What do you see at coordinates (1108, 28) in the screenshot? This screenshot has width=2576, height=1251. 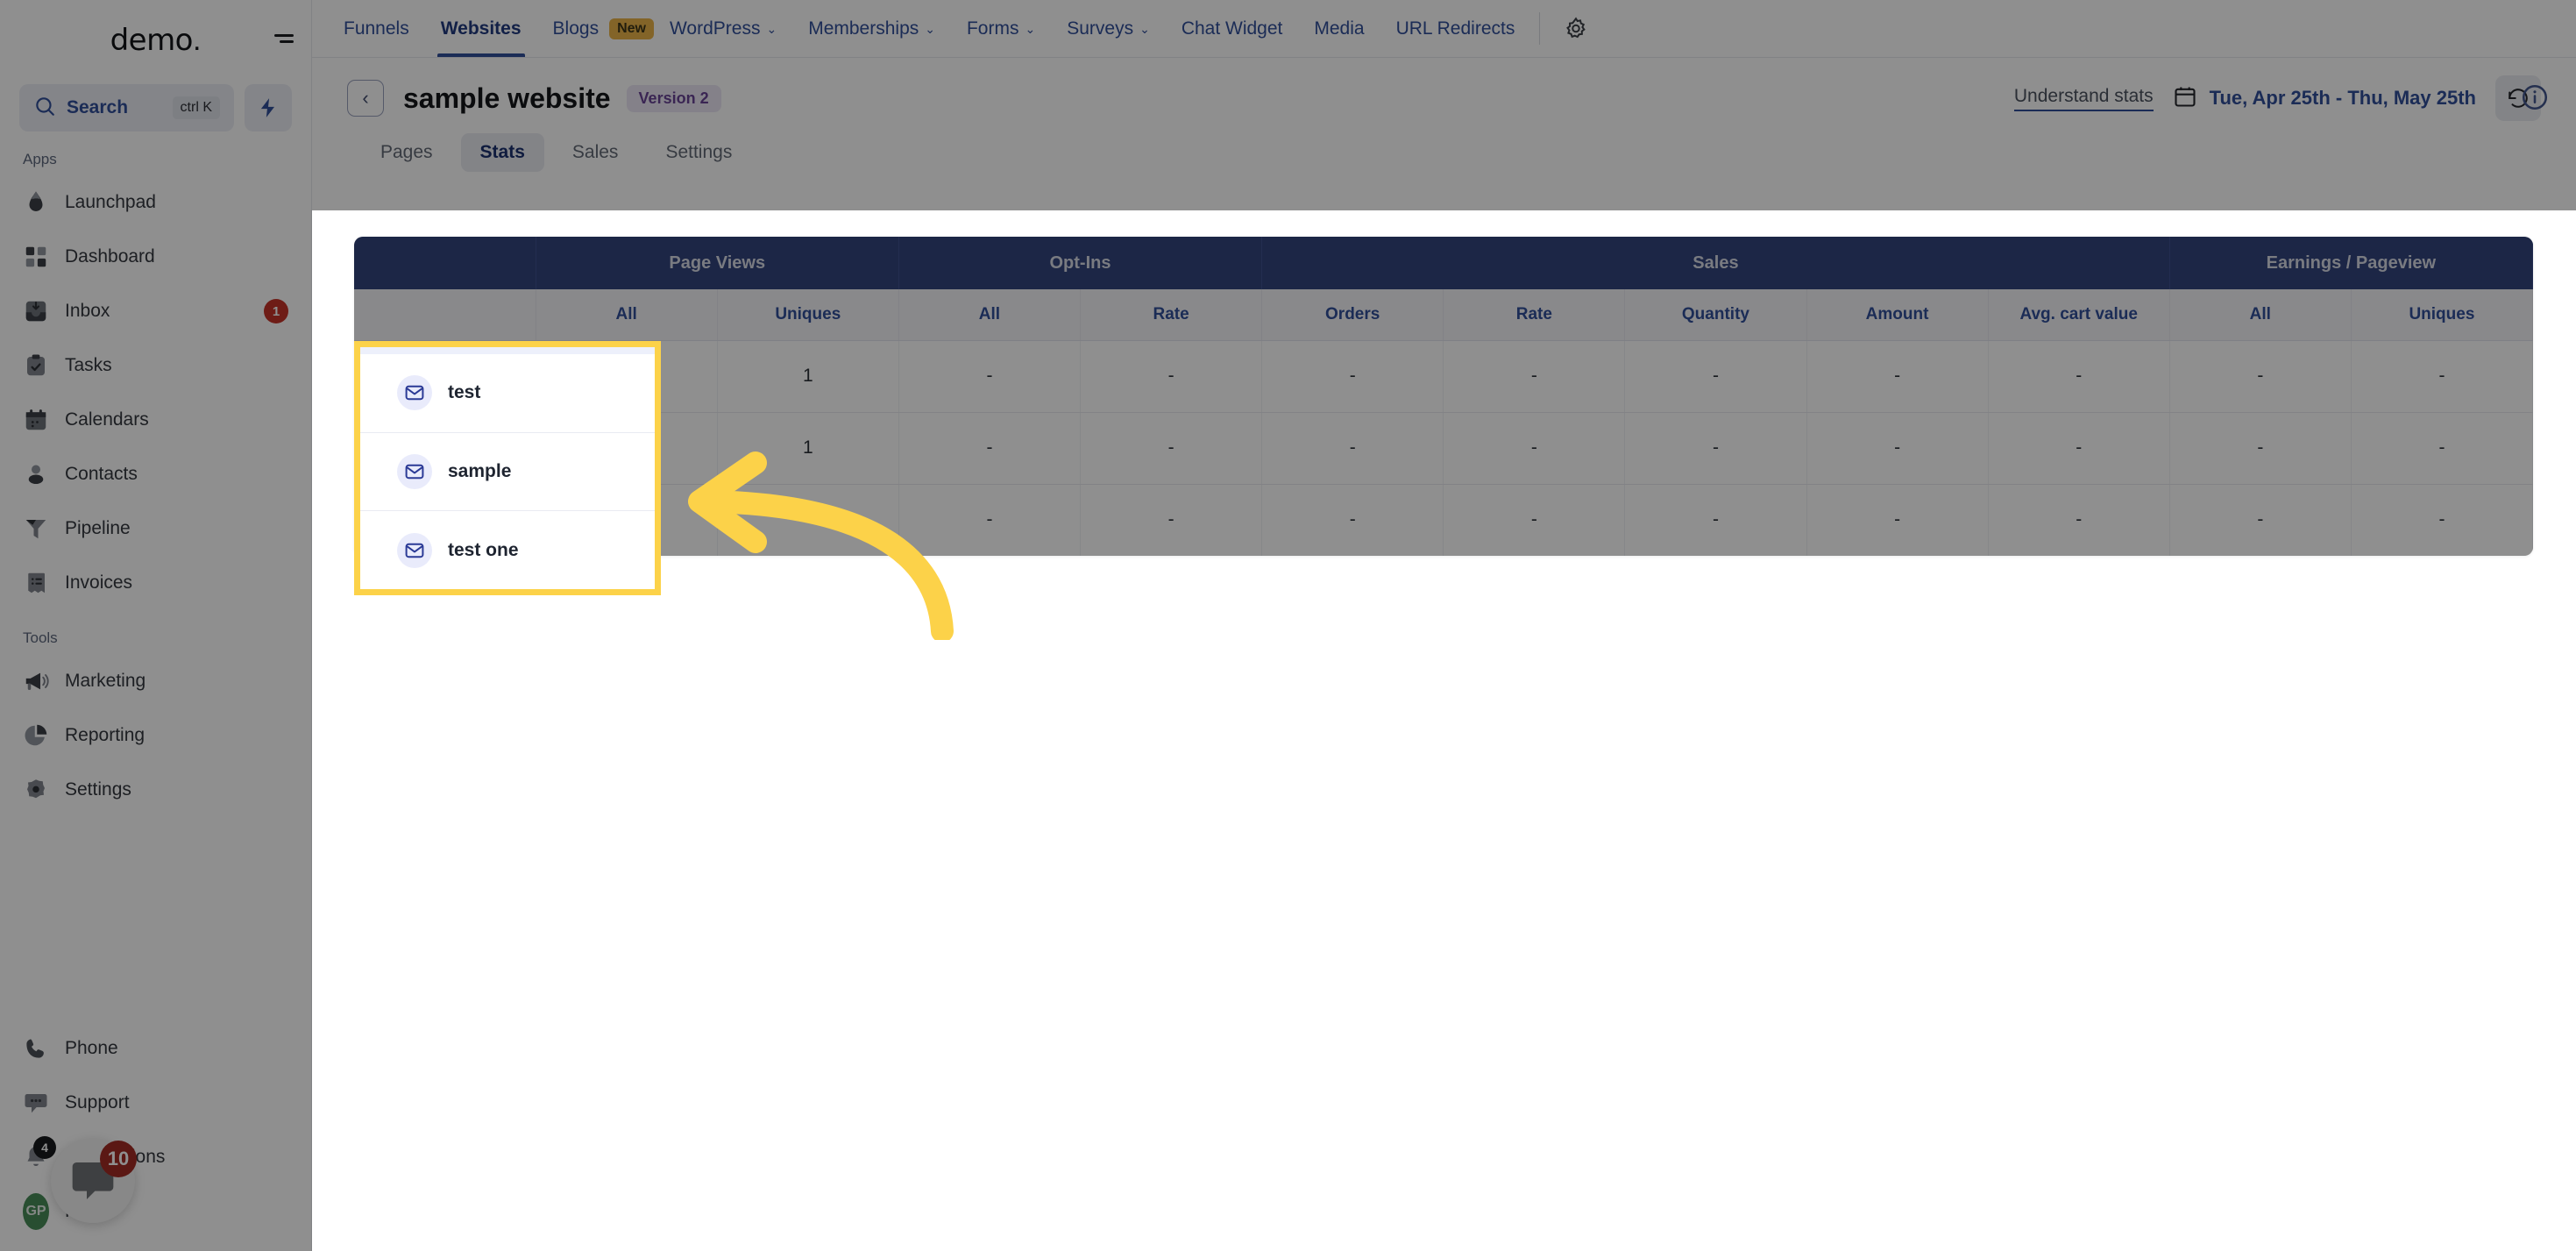 I see `topnav-item-surveys: Surveys ⌄` at bounding box center [1108, 28].